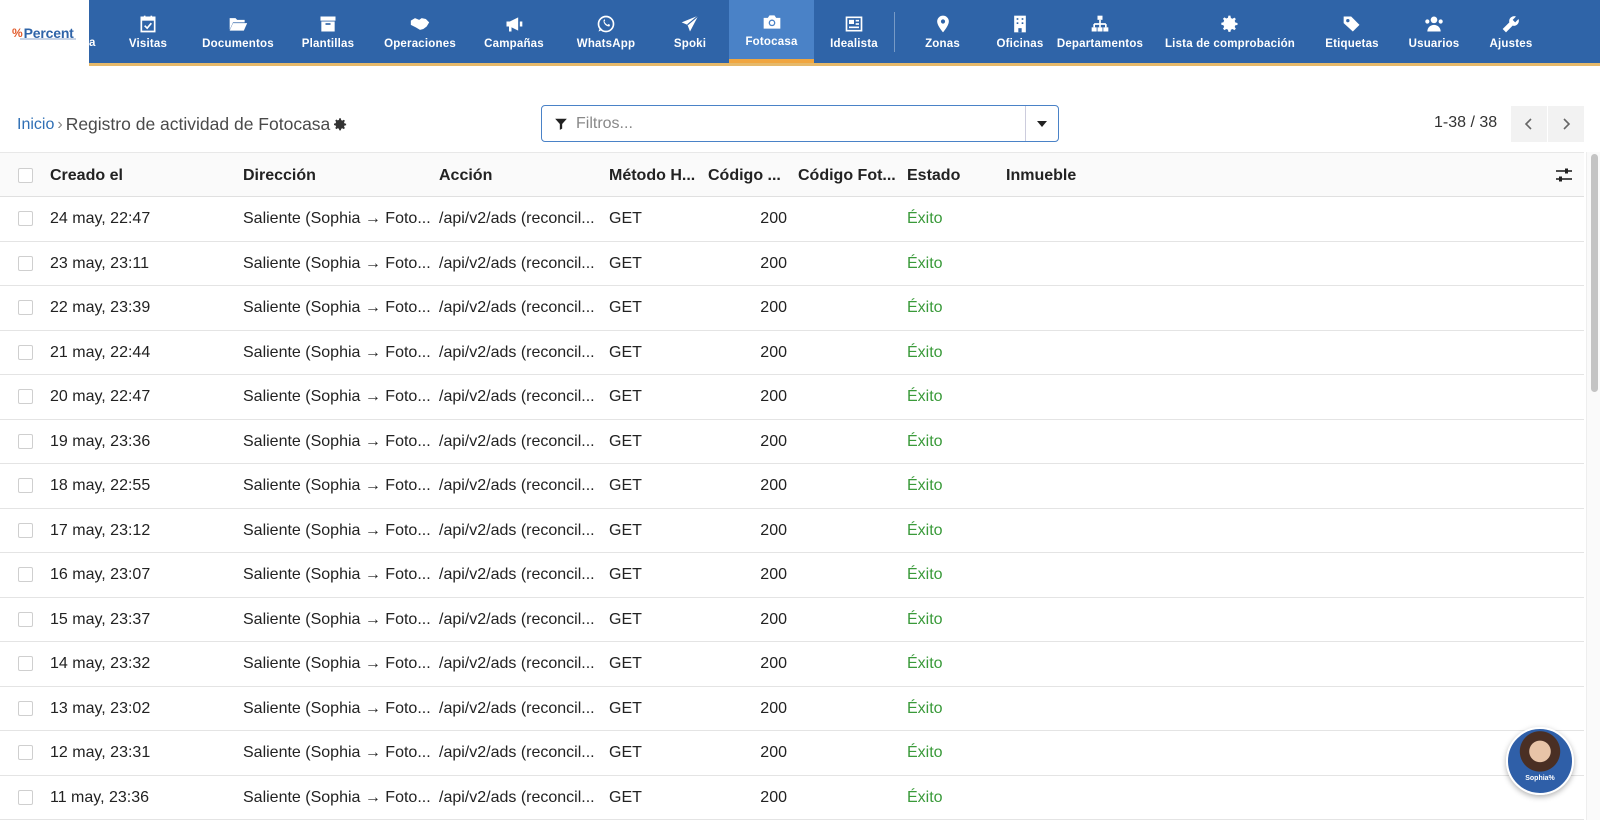 This screenshot has height=820, width=1600. Describe the element at coordinates (328, 31) in the screenshot. I see `nav-item-plantillas: Plantillas` at that location.